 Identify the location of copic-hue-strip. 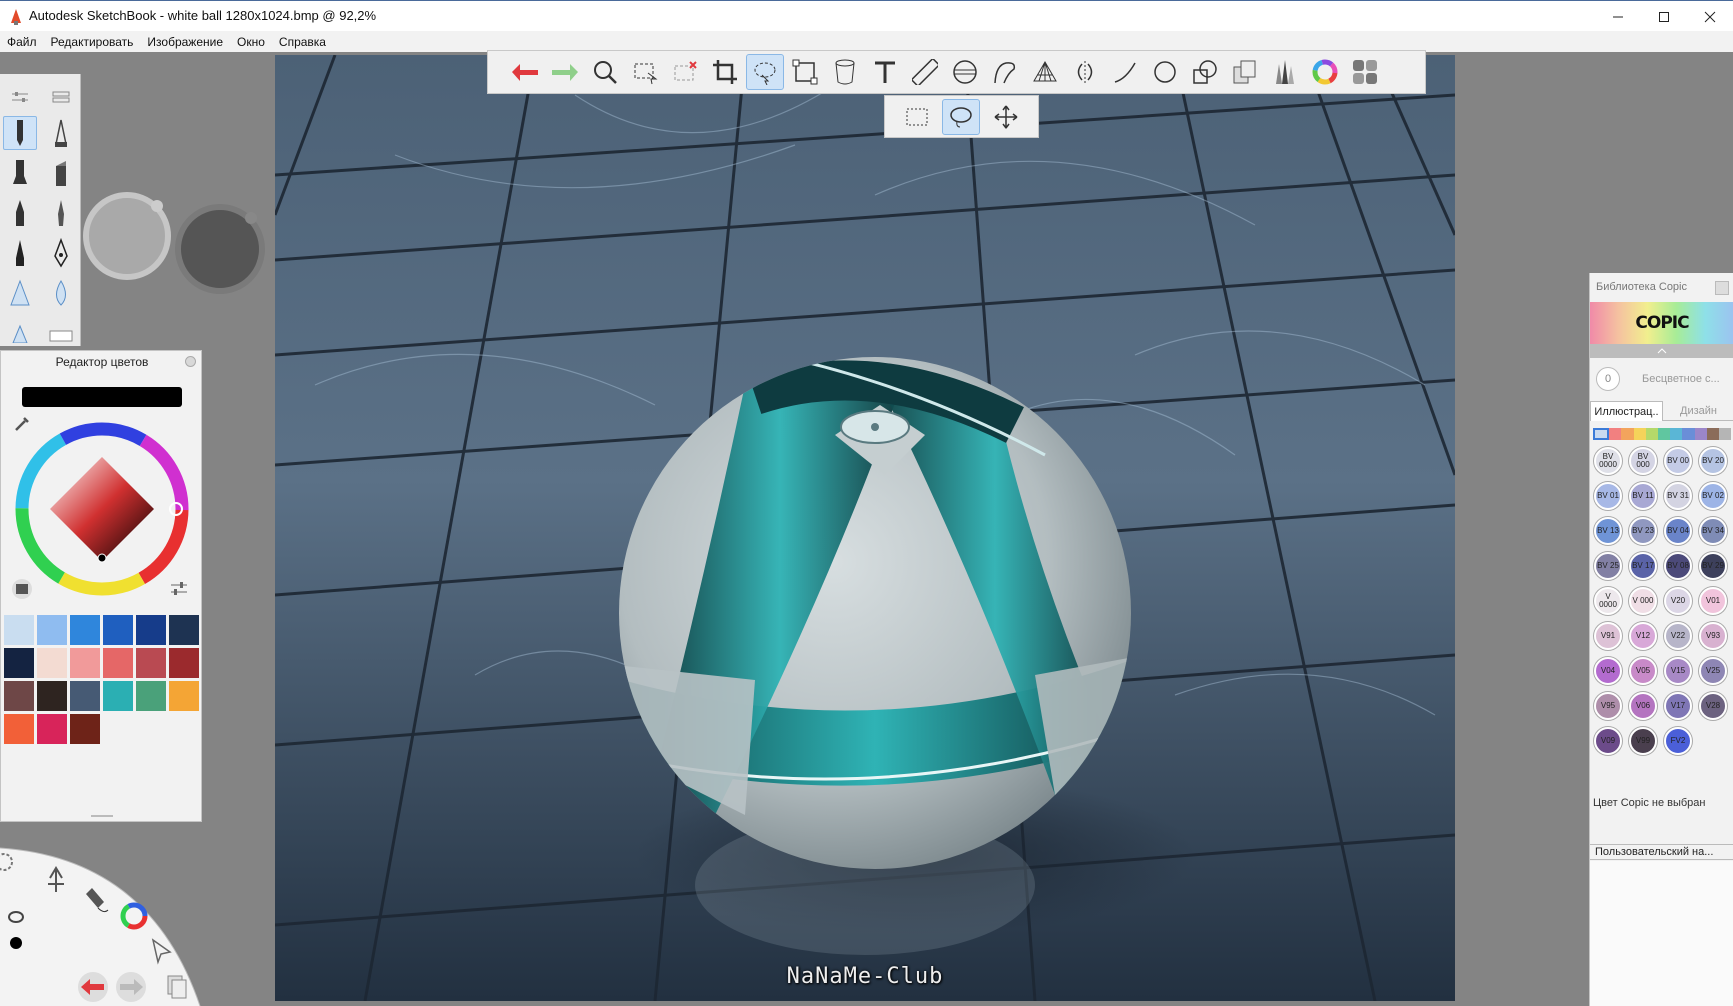
(1662, 434).